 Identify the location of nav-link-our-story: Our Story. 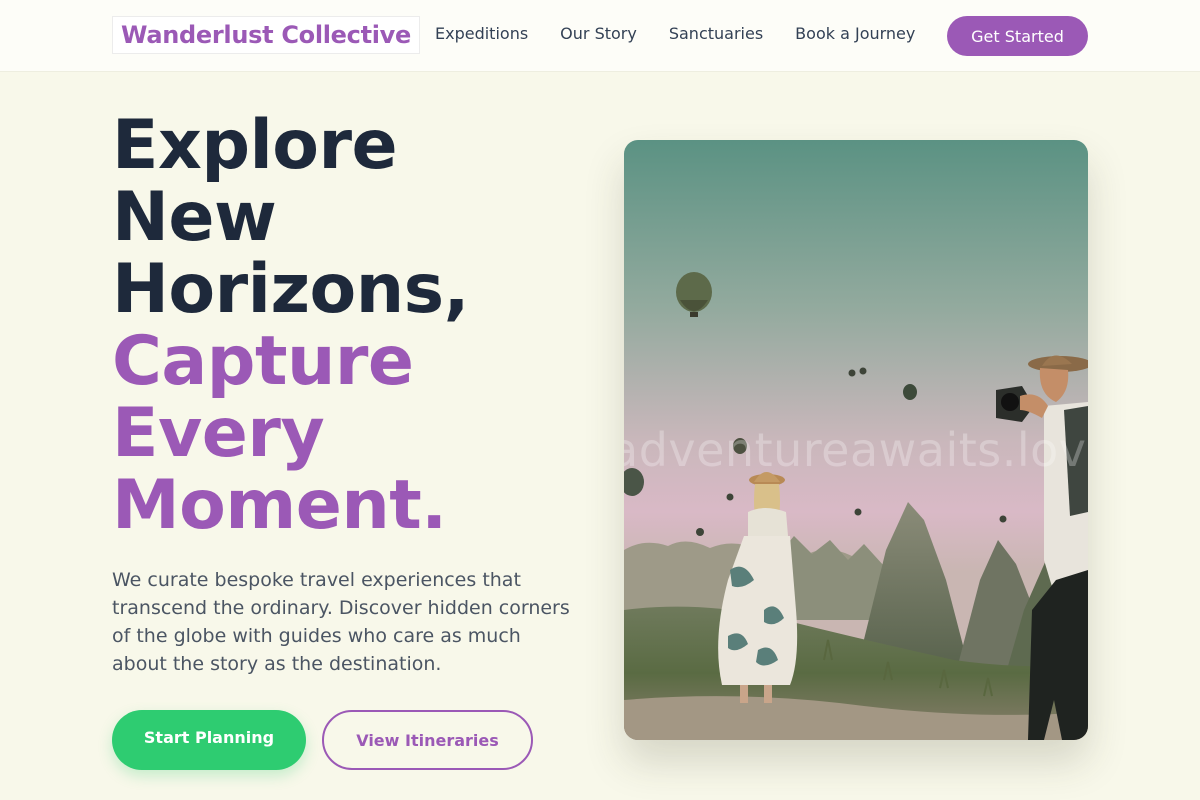
(598, 33).